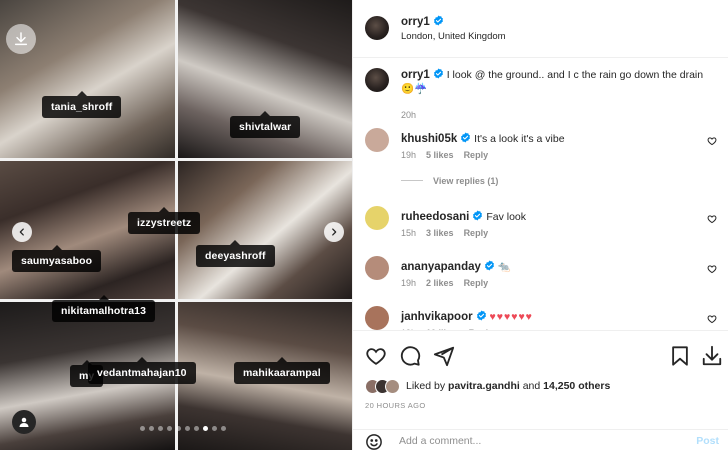 The height and width of the screenshot is (451, 728). Describe the element at coordinates (440, 233) in the screenshot. I see `comment-likes: 3 likes` at that location.